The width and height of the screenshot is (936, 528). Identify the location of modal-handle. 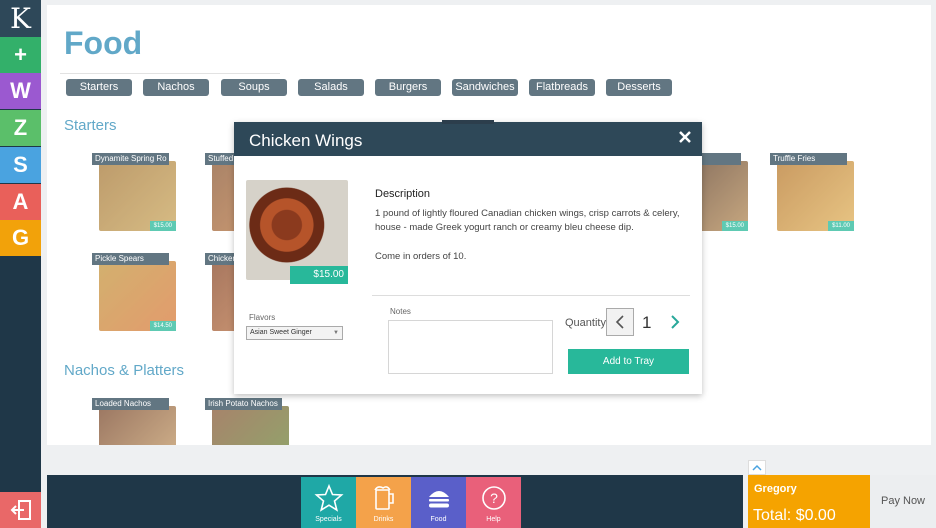
(468, 122).